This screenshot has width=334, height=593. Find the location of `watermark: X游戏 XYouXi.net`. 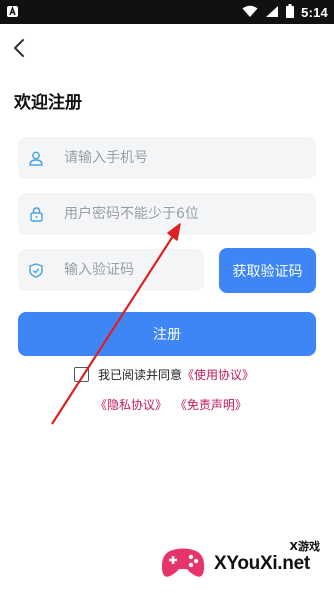

watermark: X游戏 XYouXi.net is located at coordinates (245, 560).